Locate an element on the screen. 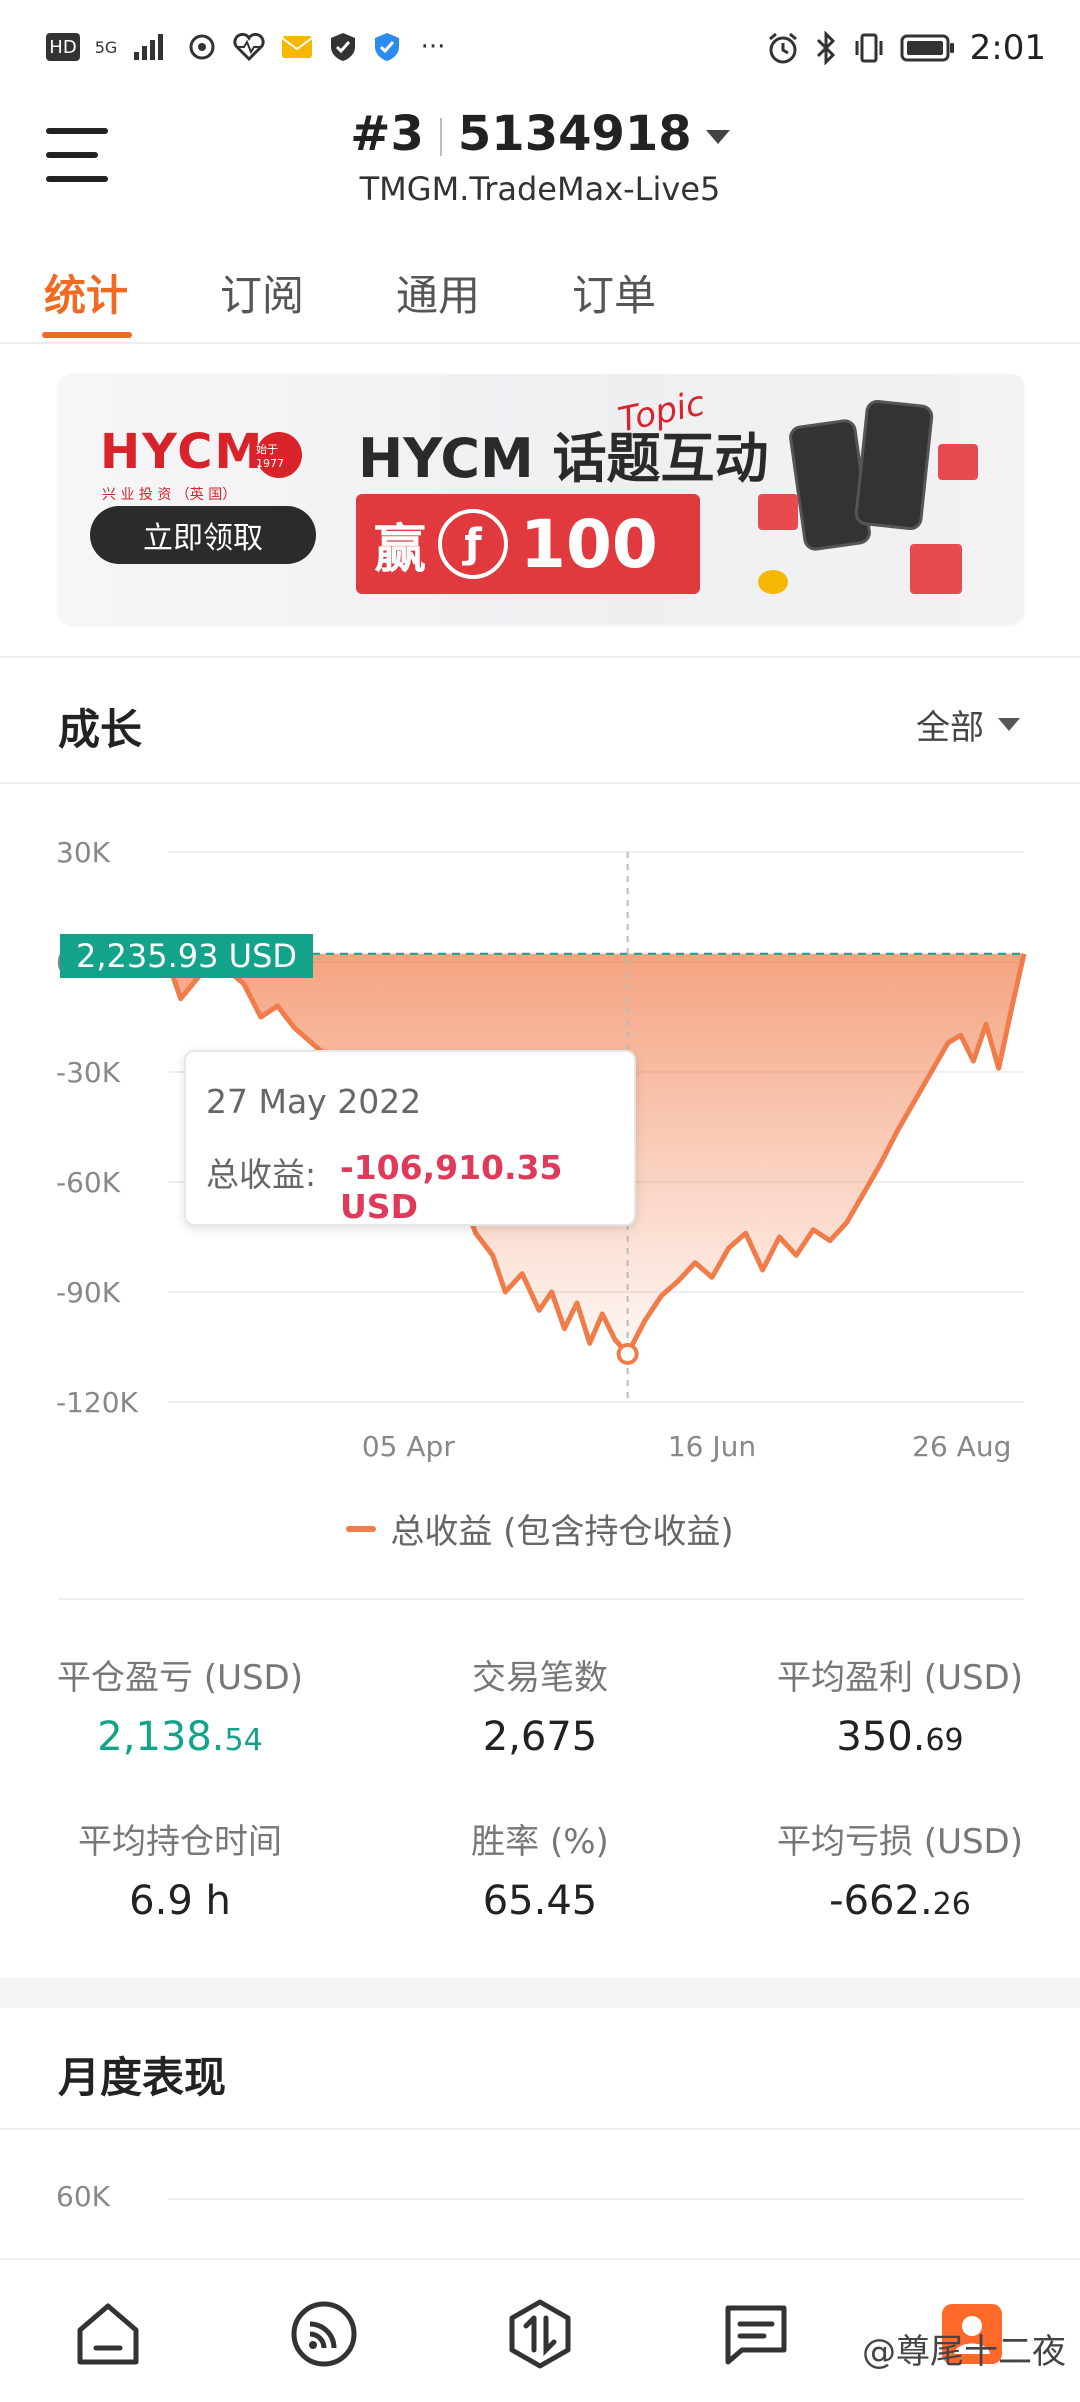  stat-value: 350.69 is located at coordinates (900, 1737).